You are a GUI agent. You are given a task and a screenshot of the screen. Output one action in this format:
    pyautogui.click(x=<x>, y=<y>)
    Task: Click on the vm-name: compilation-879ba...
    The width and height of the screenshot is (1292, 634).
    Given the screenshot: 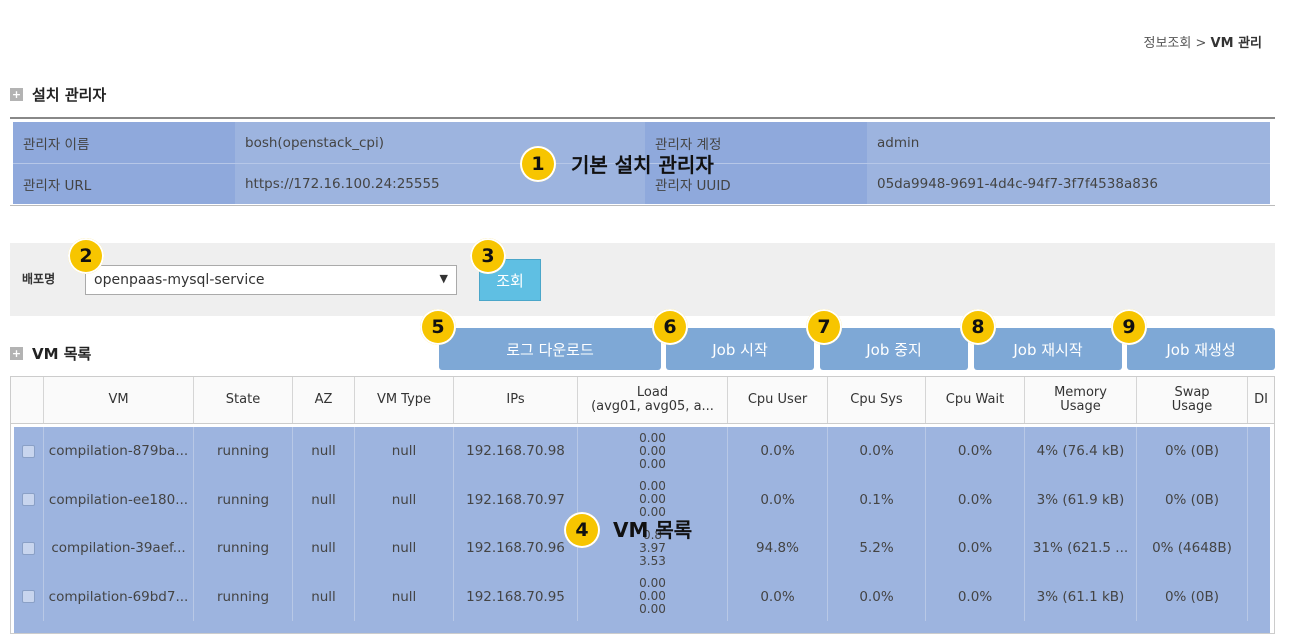 What is the action you would take?
    pyautogui.click(x=119, y=451)
    